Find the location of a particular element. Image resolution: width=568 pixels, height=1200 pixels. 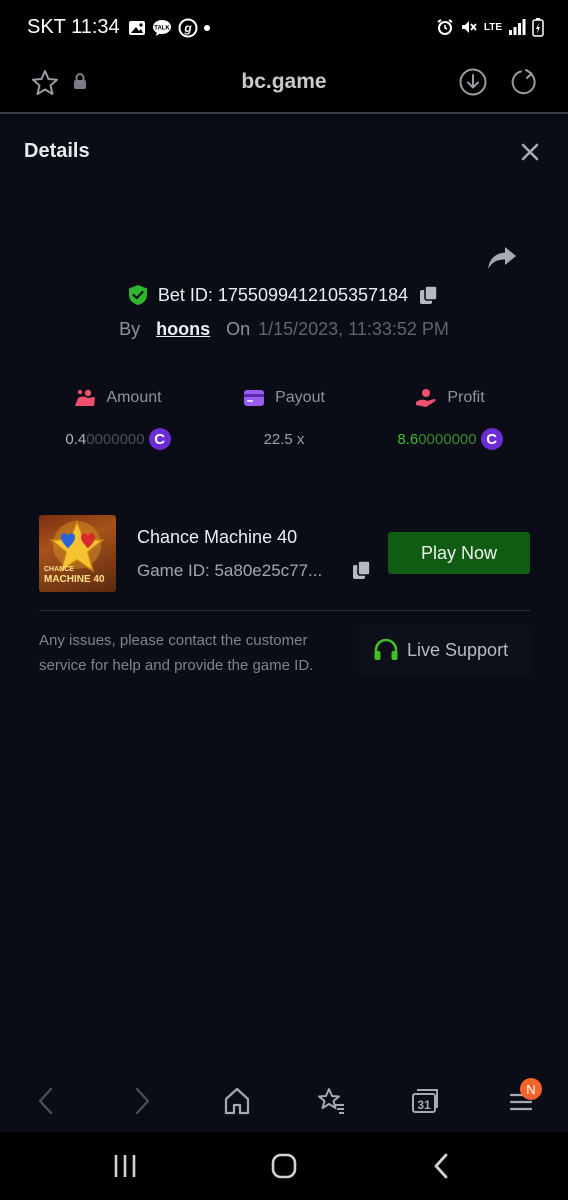

menu-badge: N is located at coordinates (531, 1089).